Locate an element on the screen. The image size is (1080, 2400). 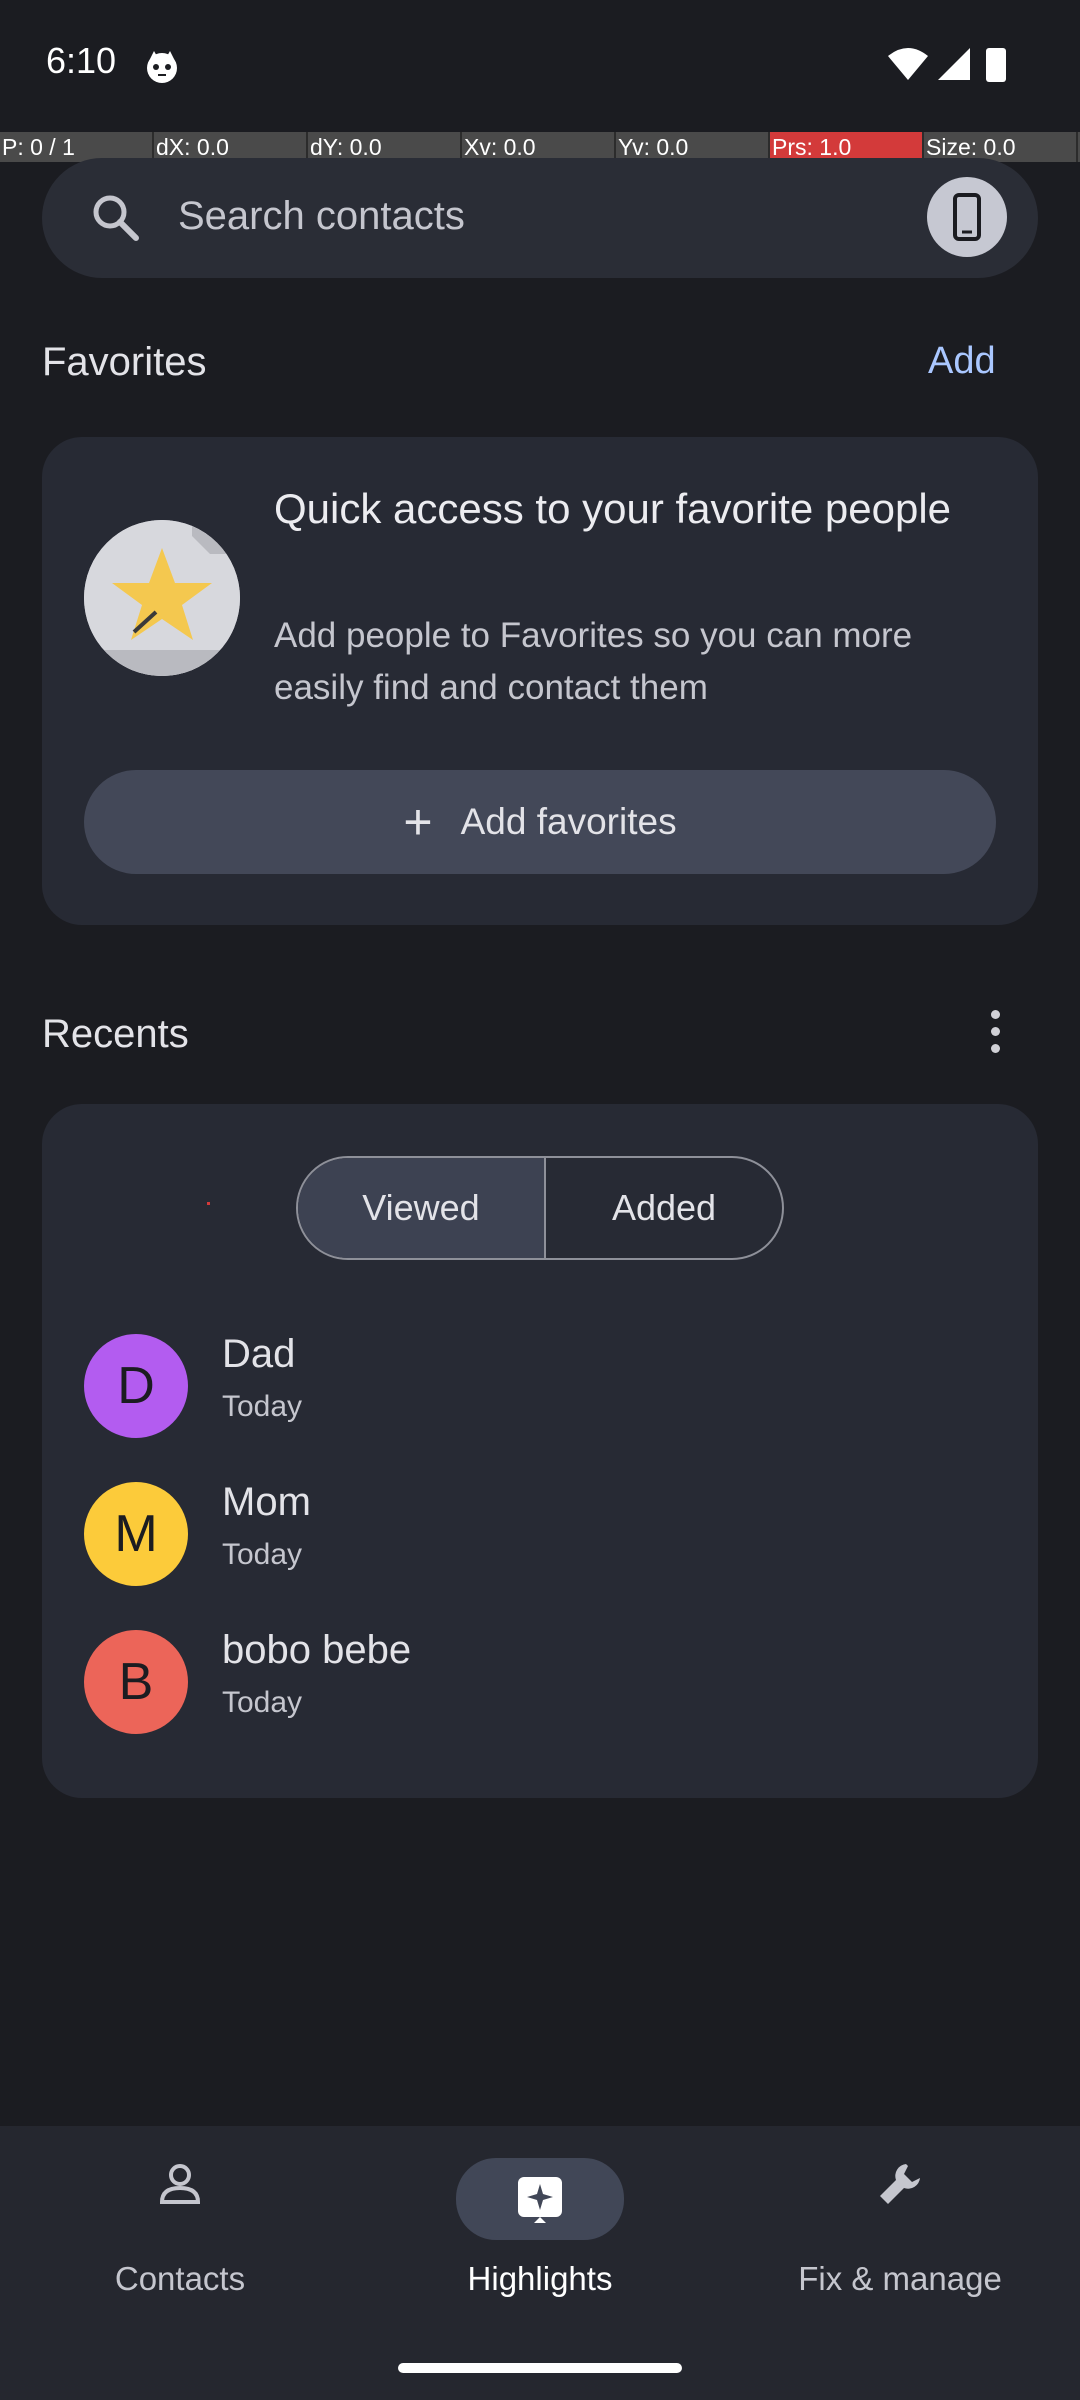
tab-viewed: Viewed is located at coordinates (422, 1208).